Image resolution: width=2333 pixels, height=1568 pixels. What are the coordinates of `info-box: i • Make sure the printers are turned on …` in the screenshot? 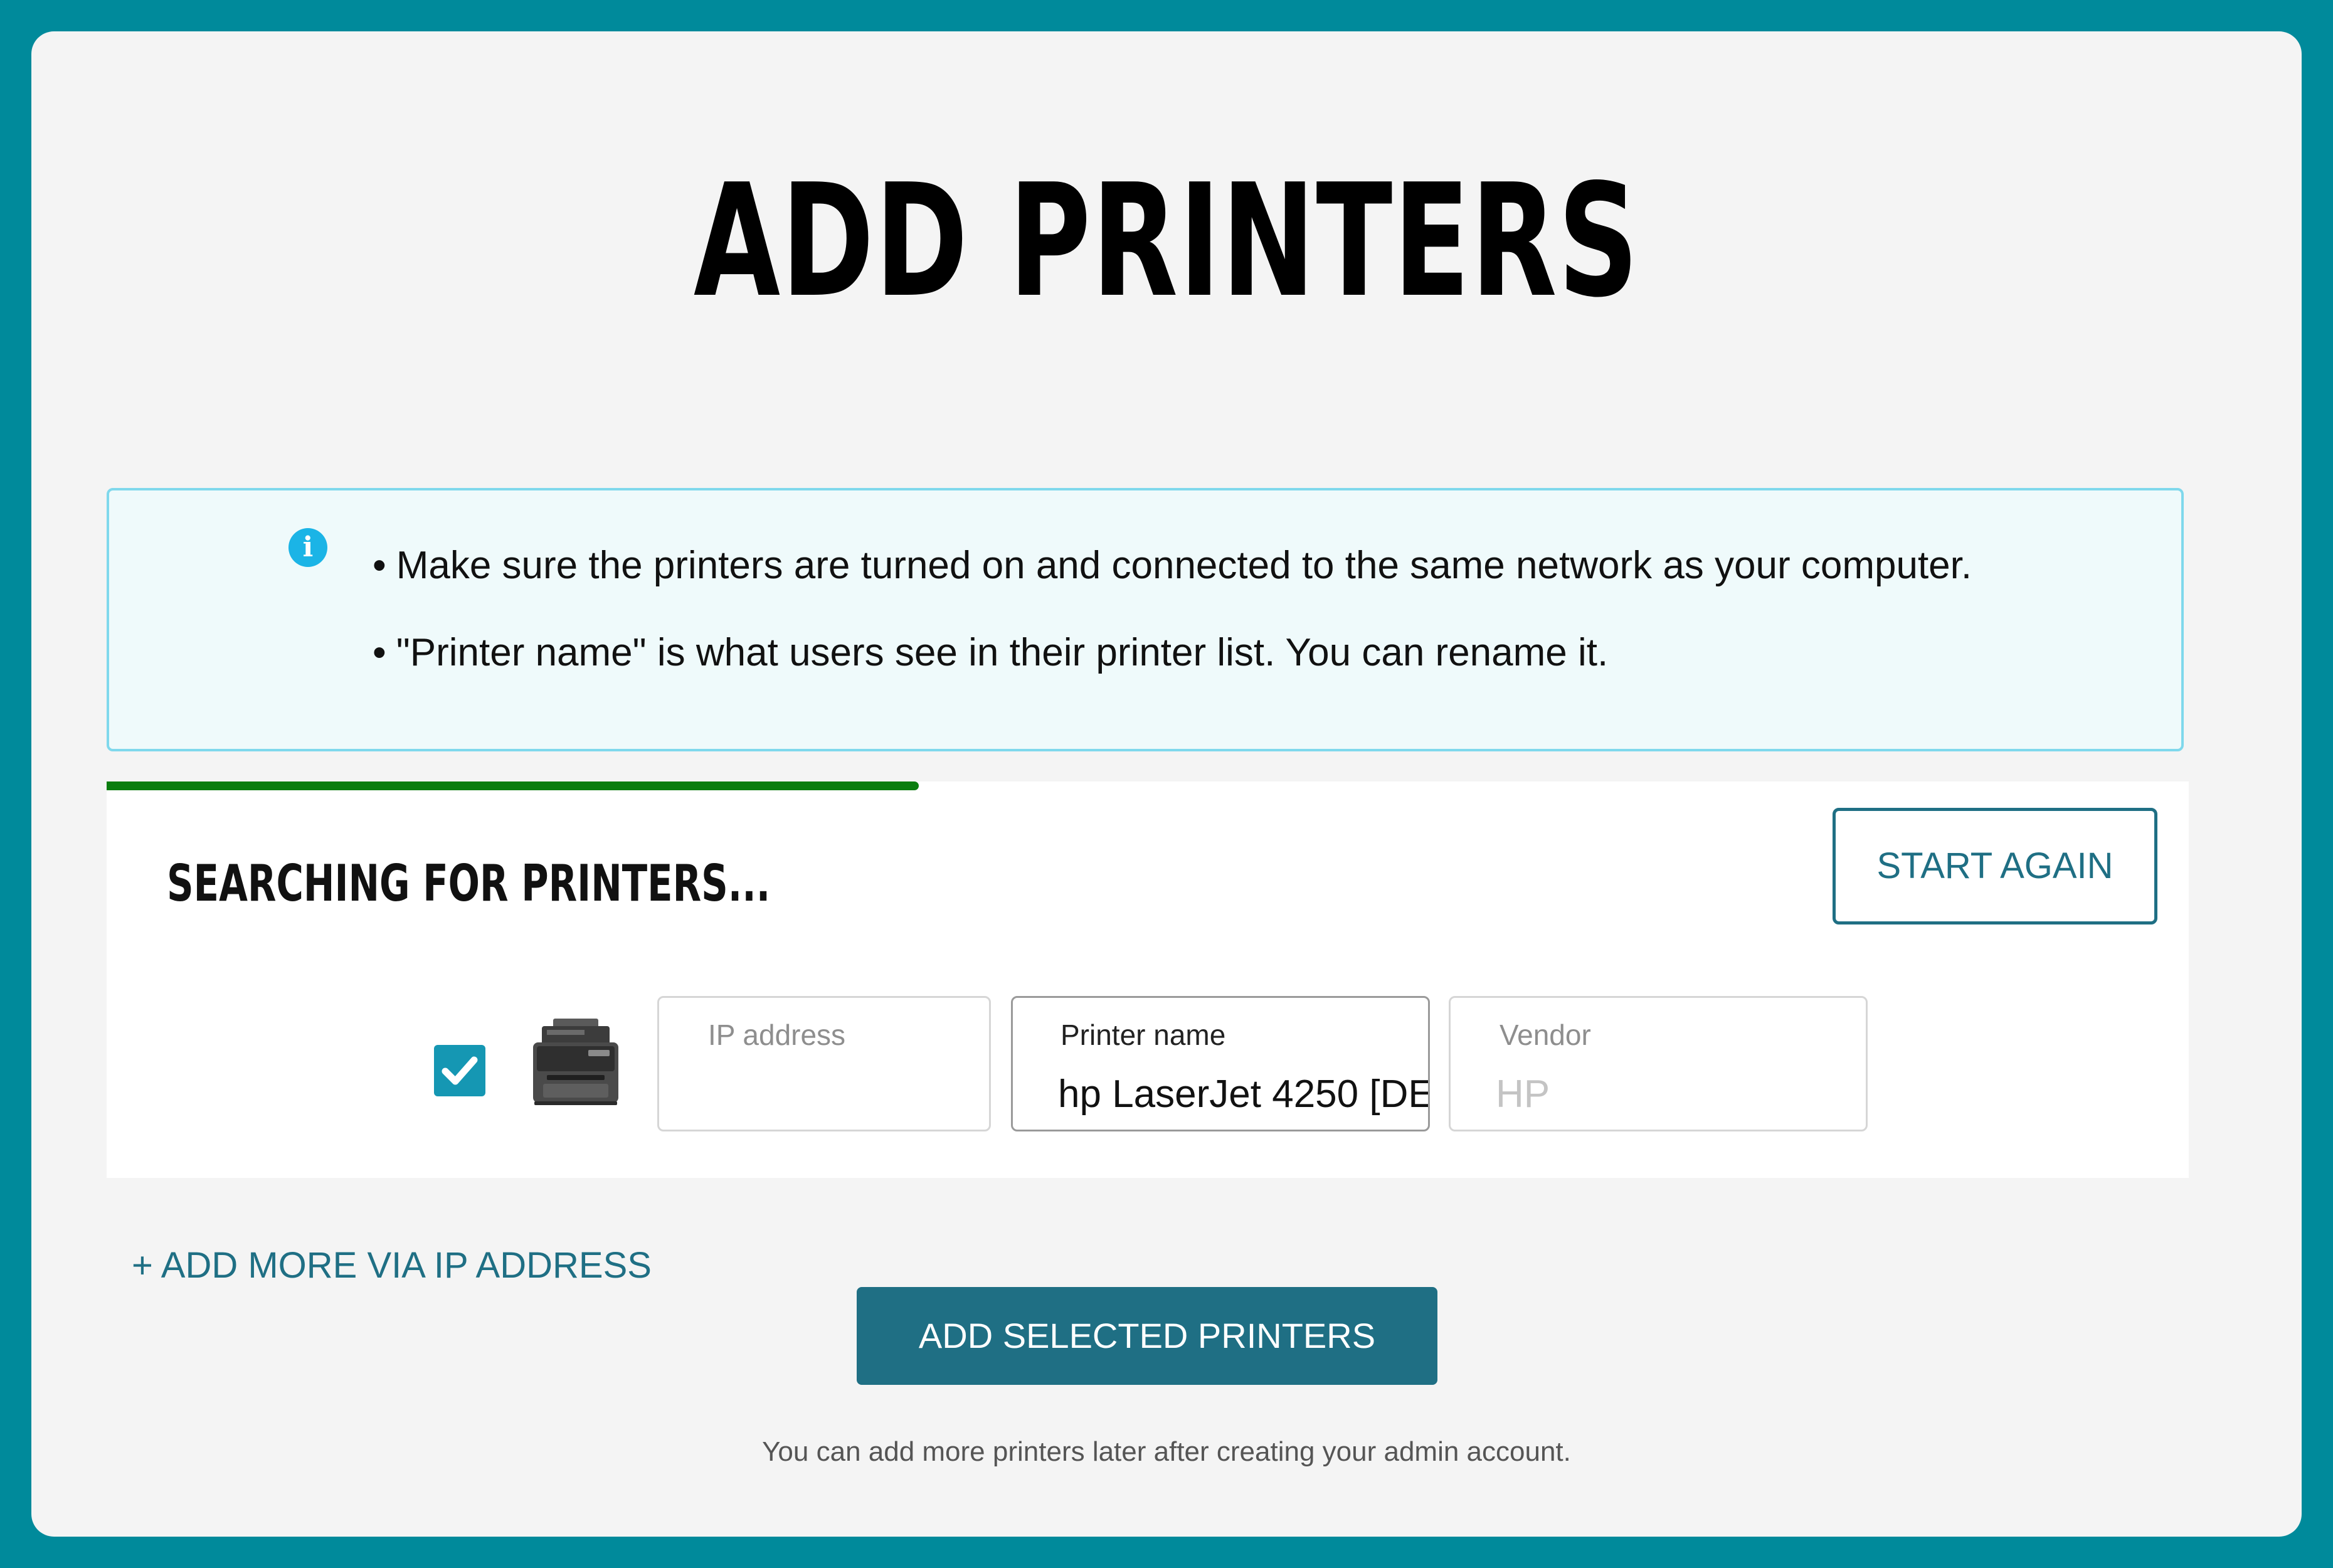 It's located at (1145, 619).